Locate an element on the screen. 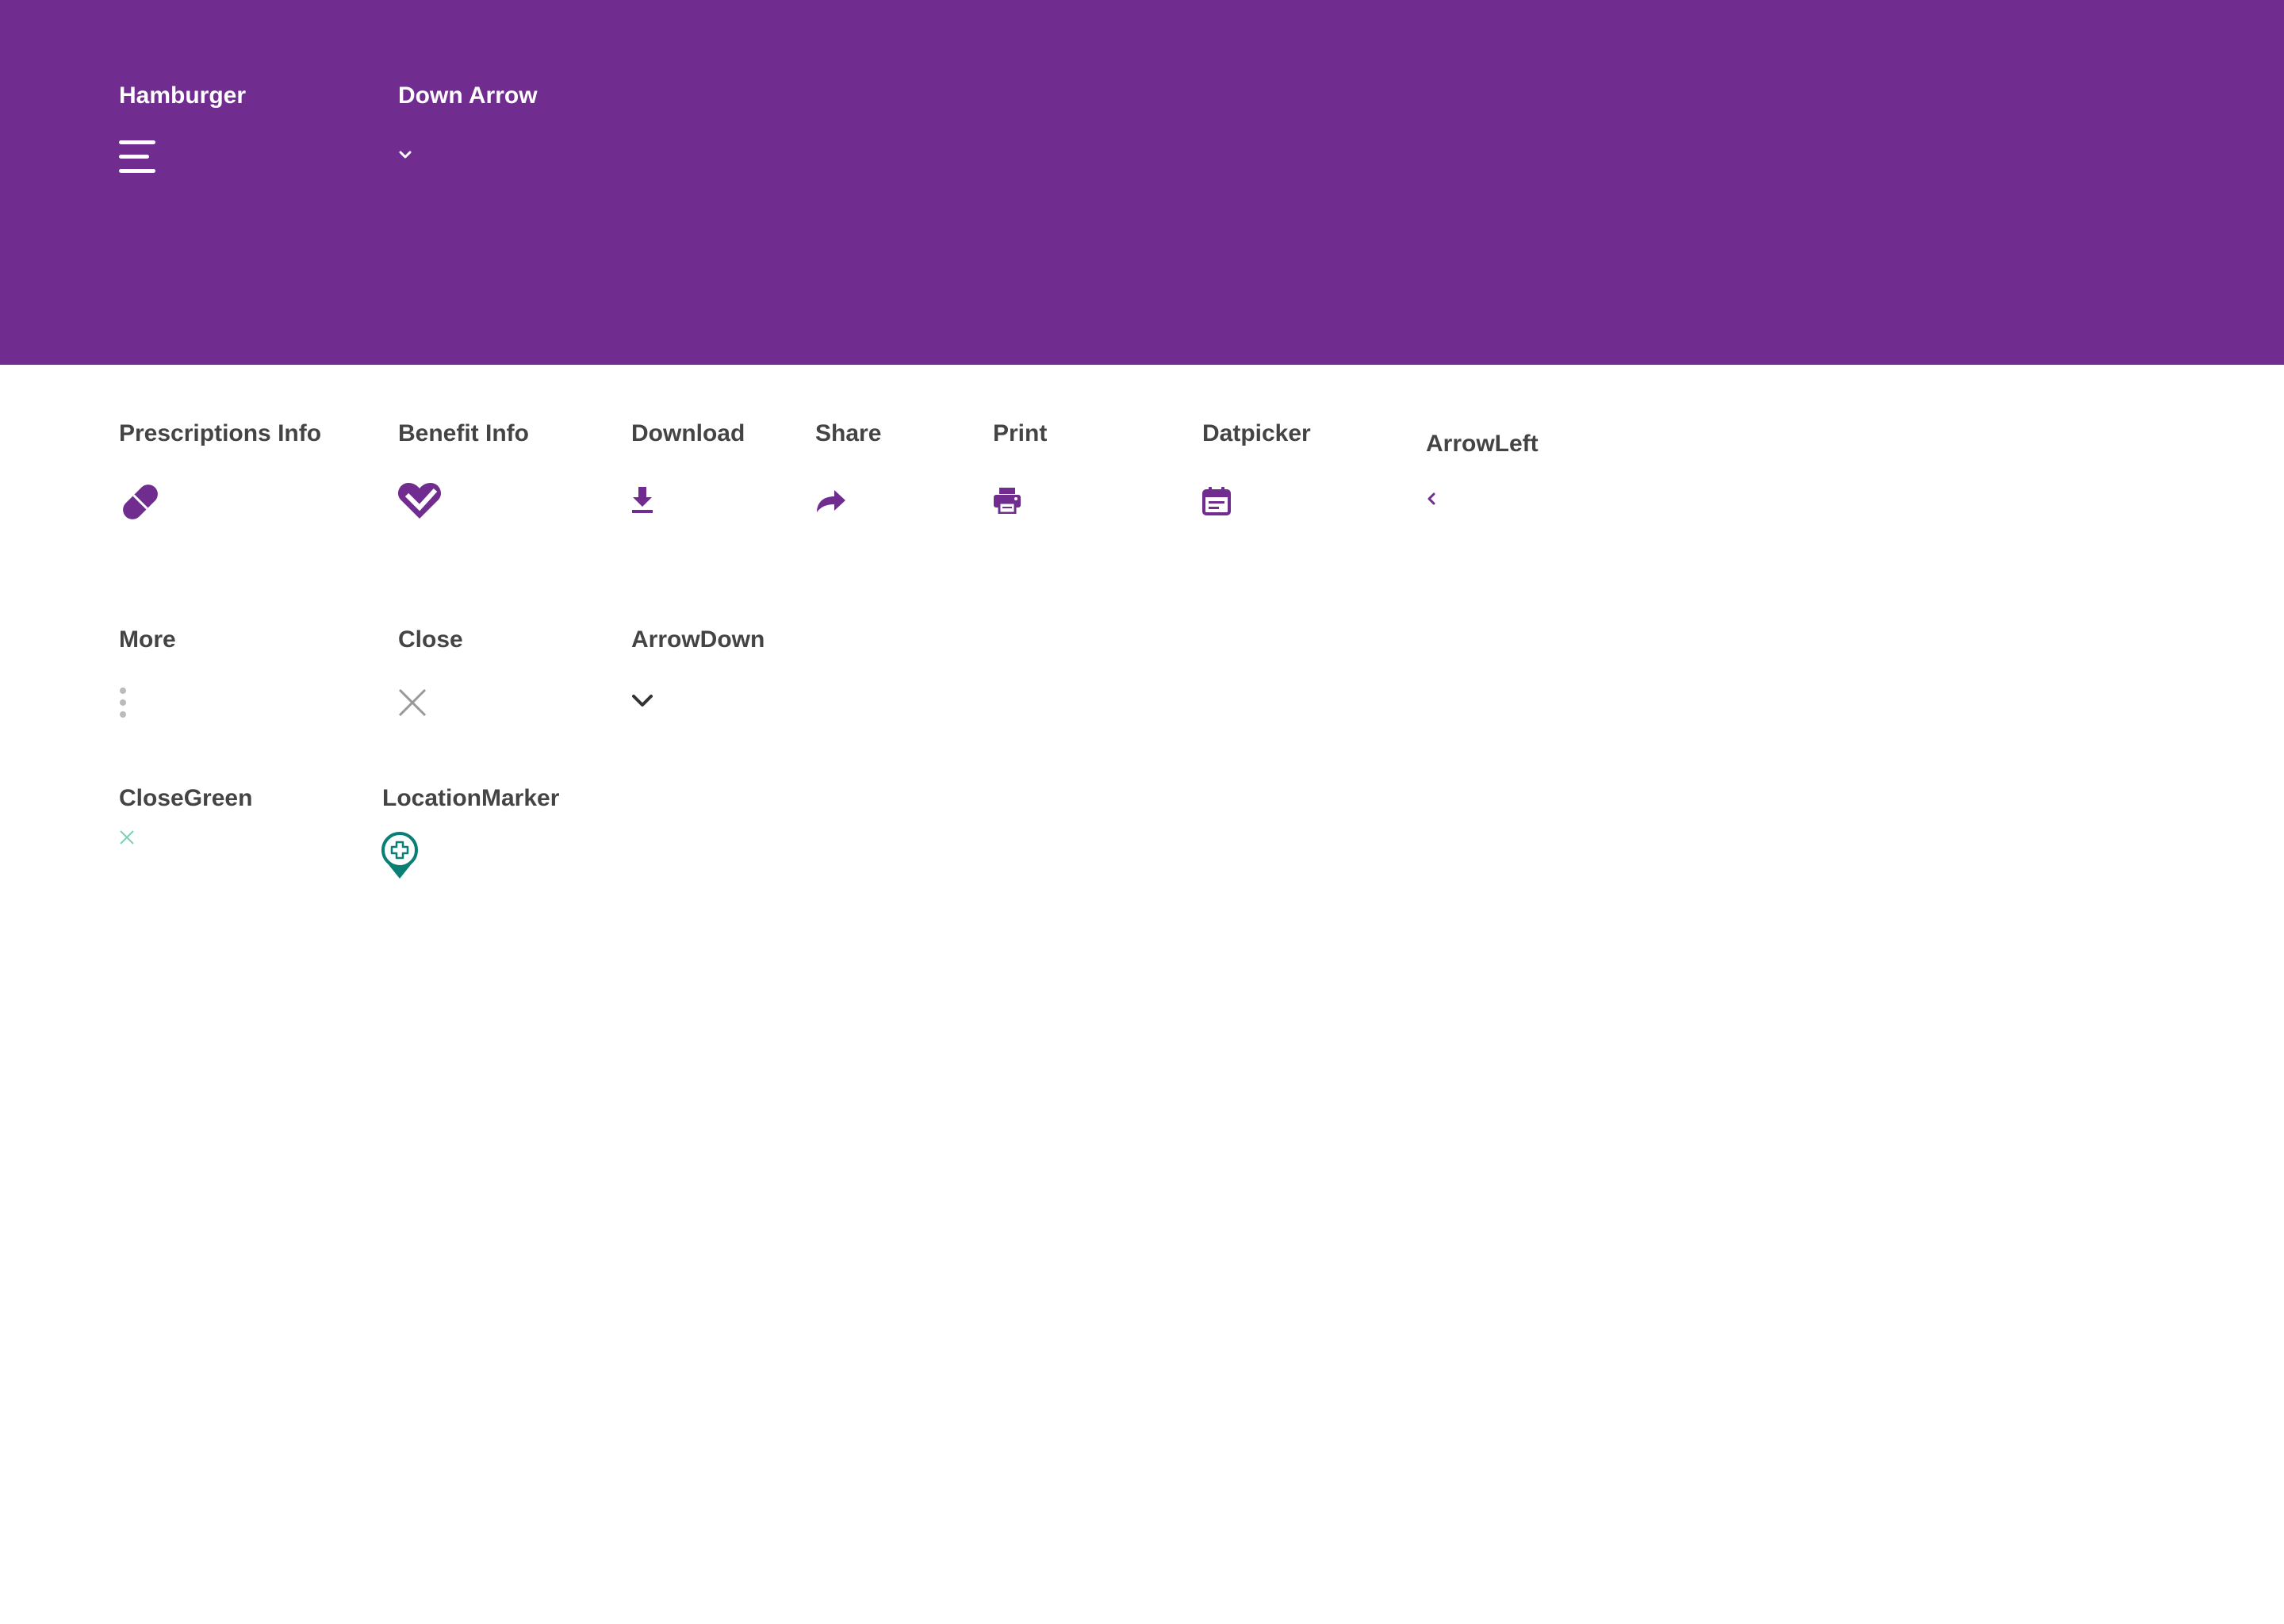 Image resolution: width=2284 pixels, height=1624 pixels. icon-label: ArrowLeft is located at coordinates (1482, 444).